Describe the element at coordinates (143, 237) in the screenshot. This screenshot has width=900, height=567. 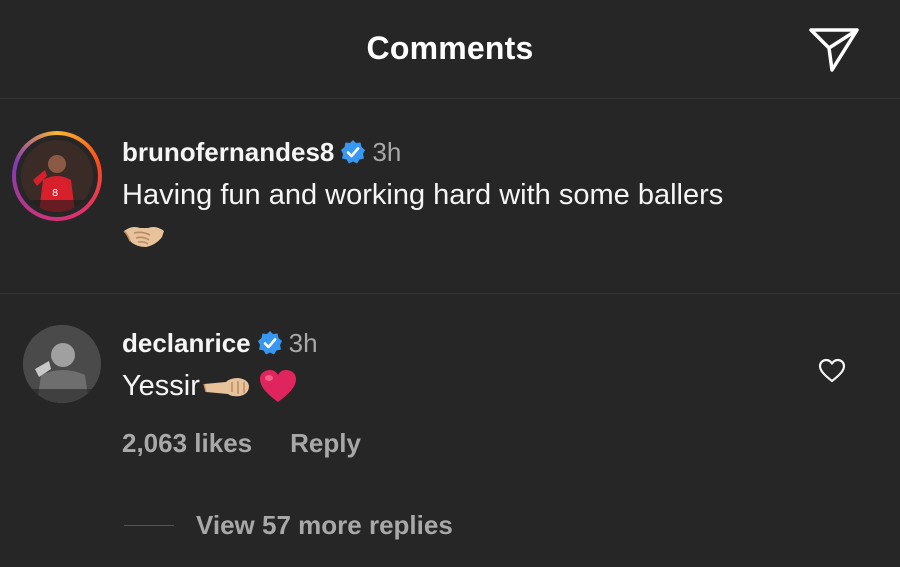
I see `handshake-icon` at that location.